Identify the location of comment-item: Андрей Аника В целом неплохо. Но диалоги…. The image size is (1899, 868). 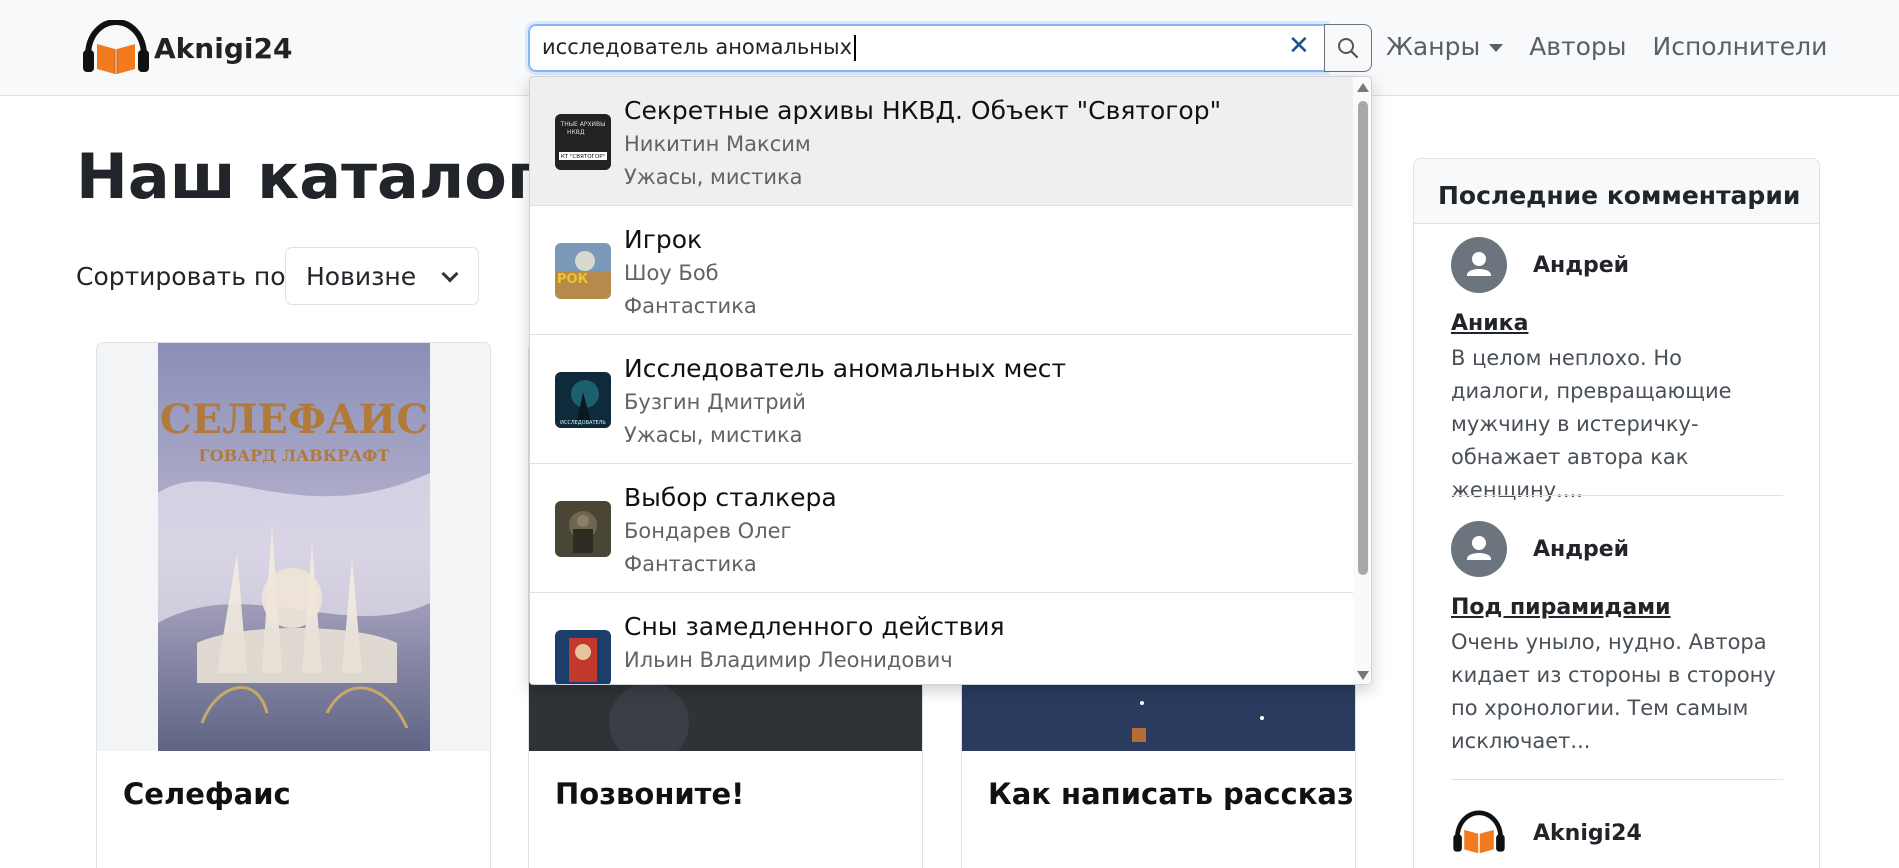
(1617, 372).